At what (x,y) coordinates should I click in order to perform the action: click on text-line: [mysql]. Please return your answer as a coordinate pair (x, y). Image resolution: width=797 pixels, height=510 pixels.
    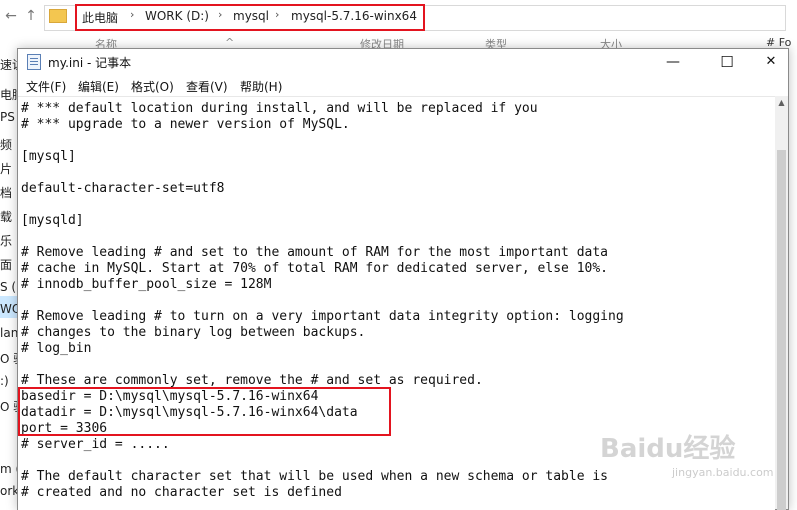
    Looking at the image, I should click on (48, 156).